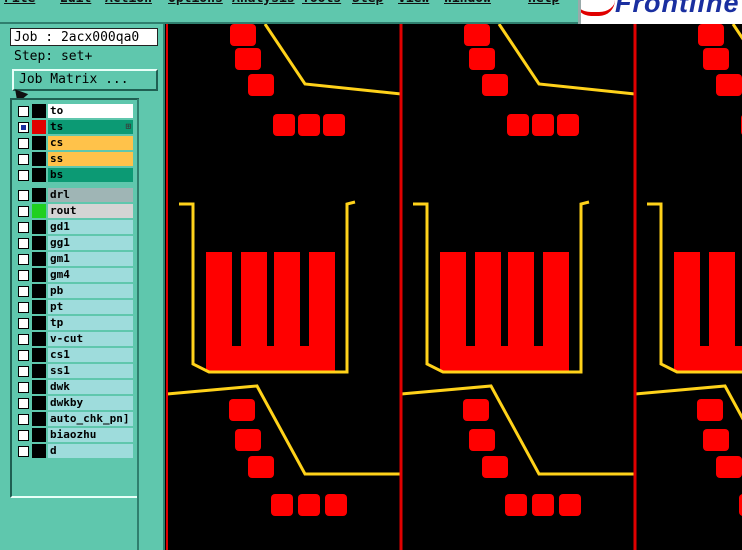  I want to click on layer-row-to: to, so click(74, 111).